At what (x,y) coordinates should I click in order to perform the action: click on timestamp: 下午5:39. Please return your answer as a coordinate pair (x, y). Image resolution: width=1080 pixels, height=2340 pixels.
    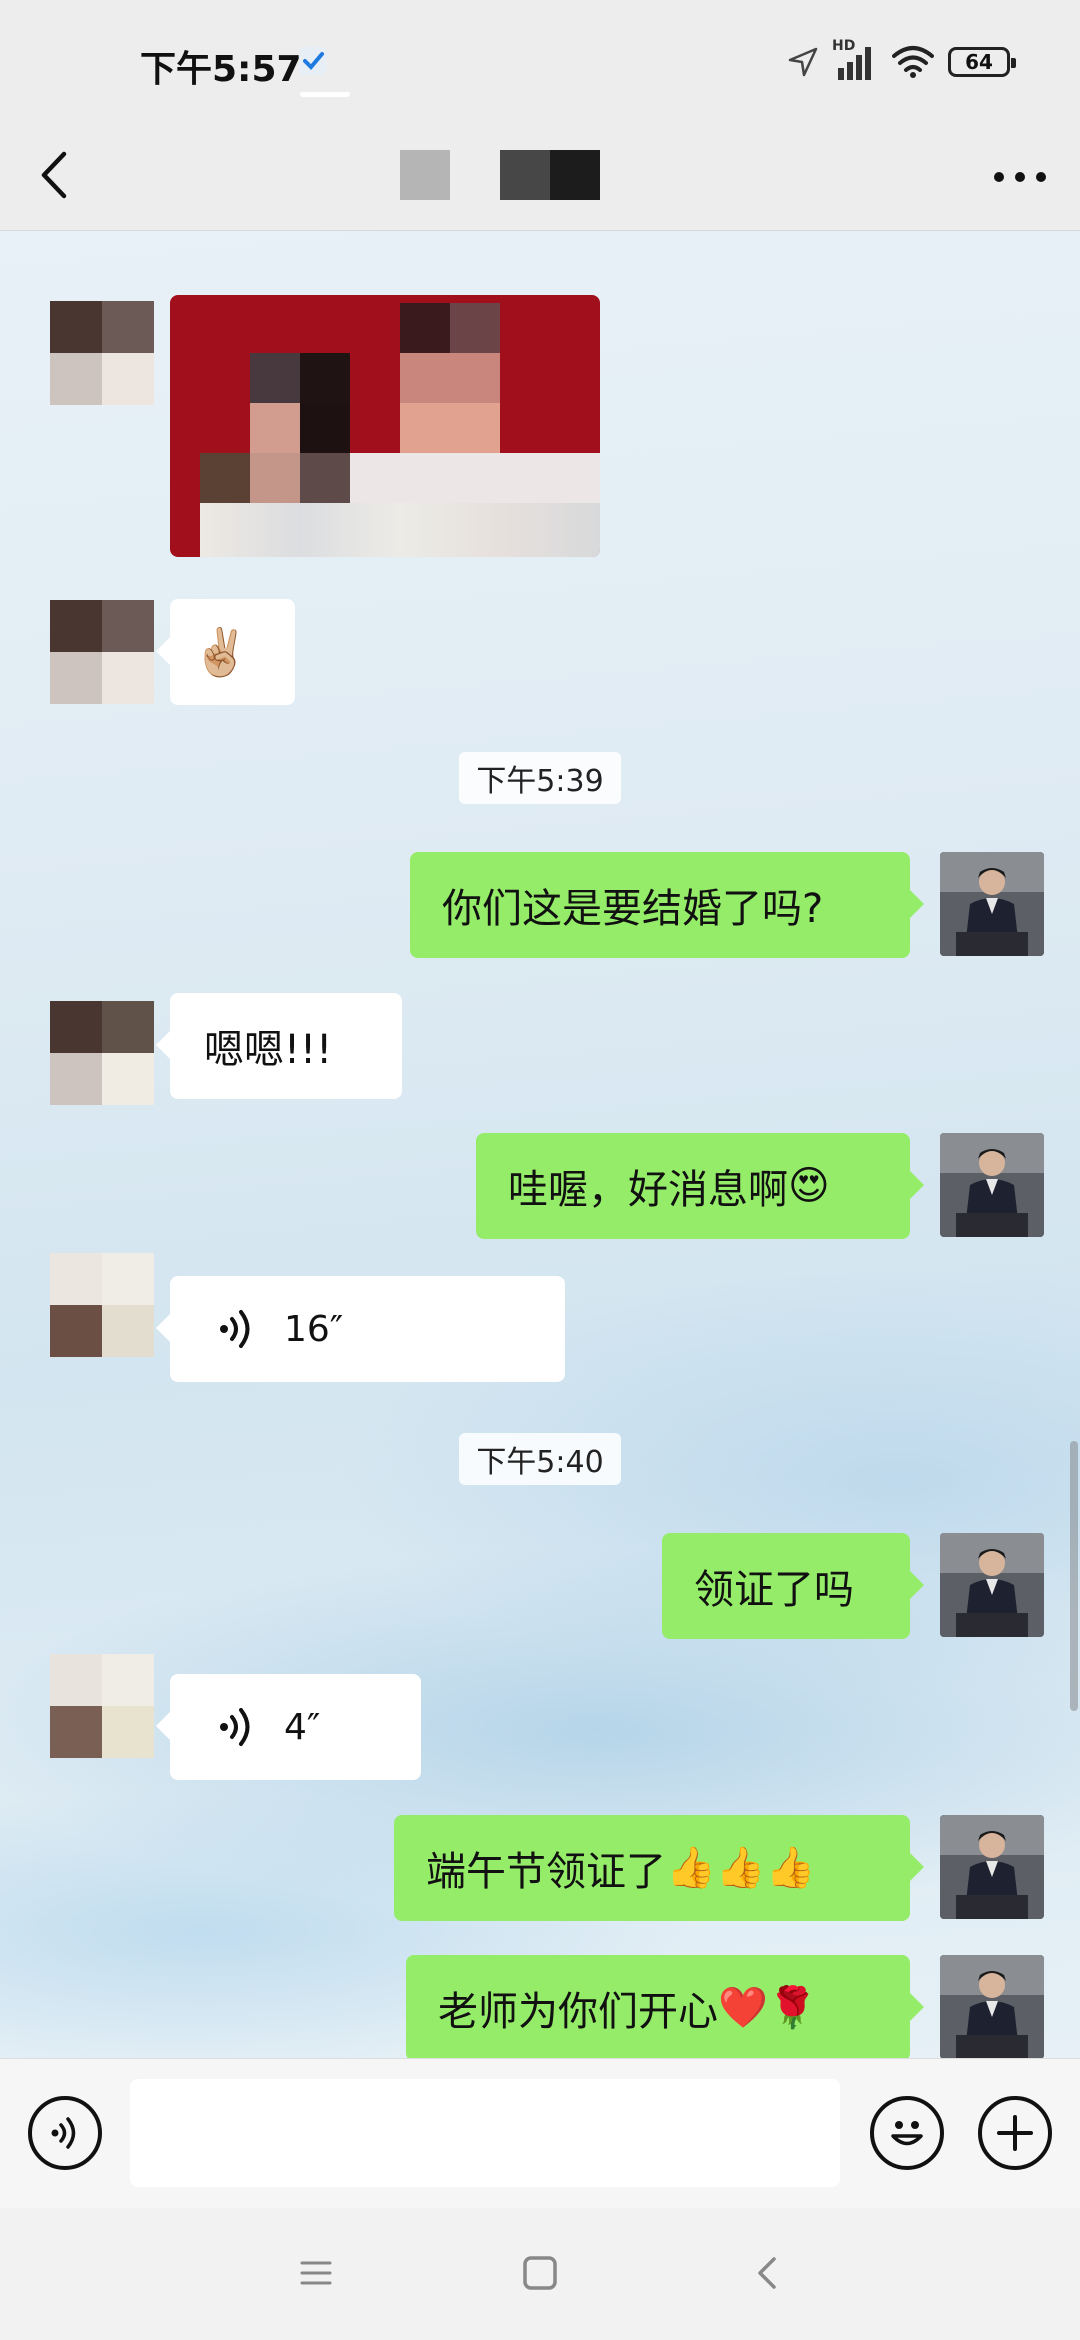
    Looking at the image, I should click on (540, 778).